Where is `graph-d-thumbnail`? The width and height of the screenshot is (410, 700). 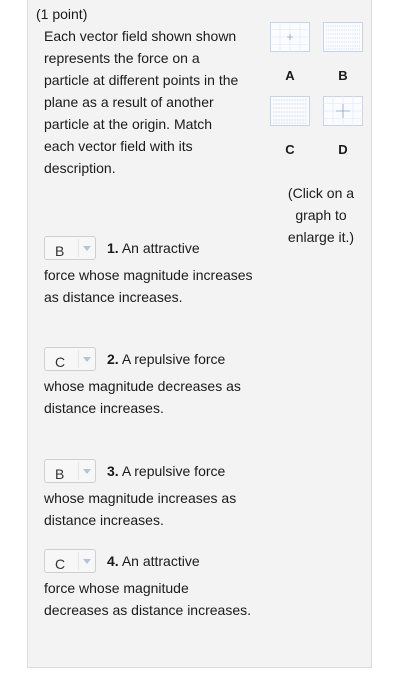
graph-d-thumbnail is located at coordinates (343, 111).